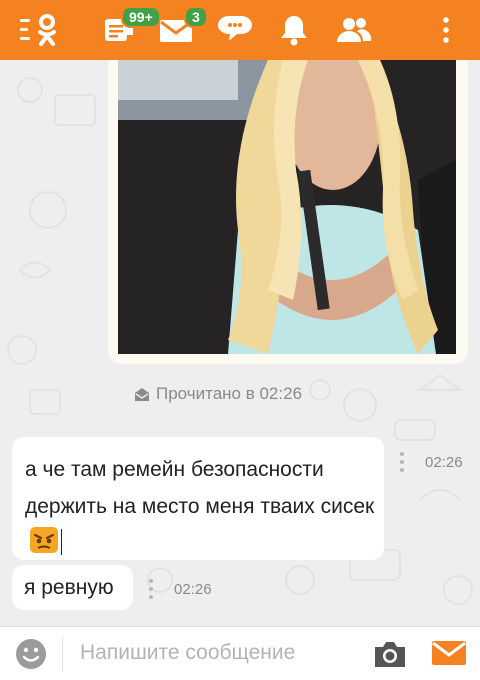  Describe the element at coordinates (187, 653) in the screenshot. I see `message-input: Напишите сообщение` at that location.